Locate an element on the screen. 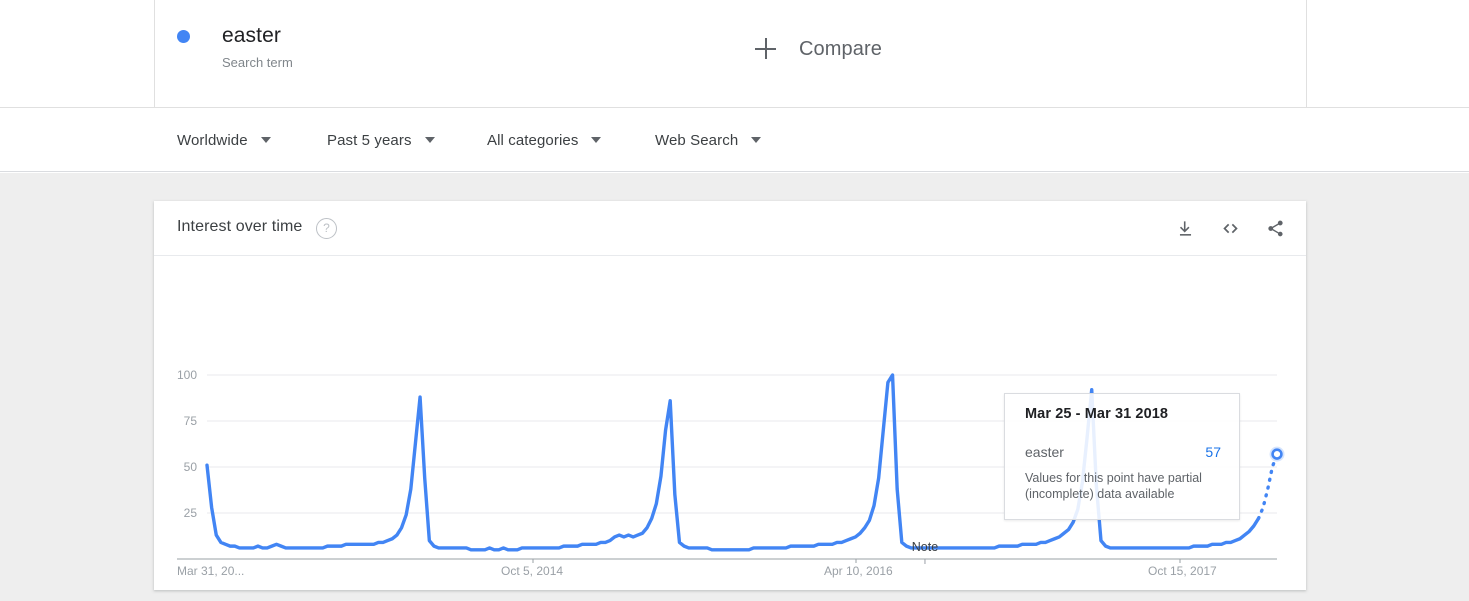  search-term-type: Search term is located at coordinates (257, 62).